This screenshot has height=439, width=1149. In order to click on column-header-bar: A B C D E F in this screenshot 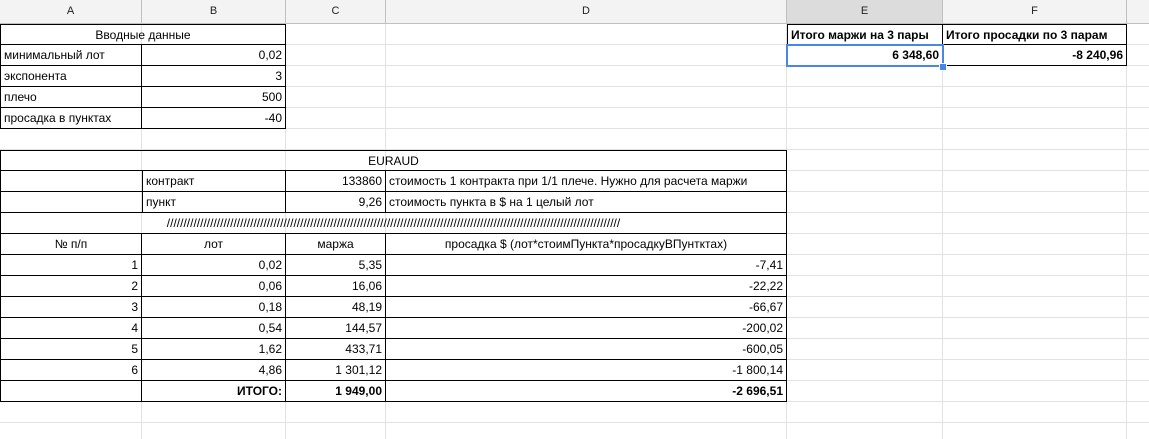, I will do `click(574, 12)`.